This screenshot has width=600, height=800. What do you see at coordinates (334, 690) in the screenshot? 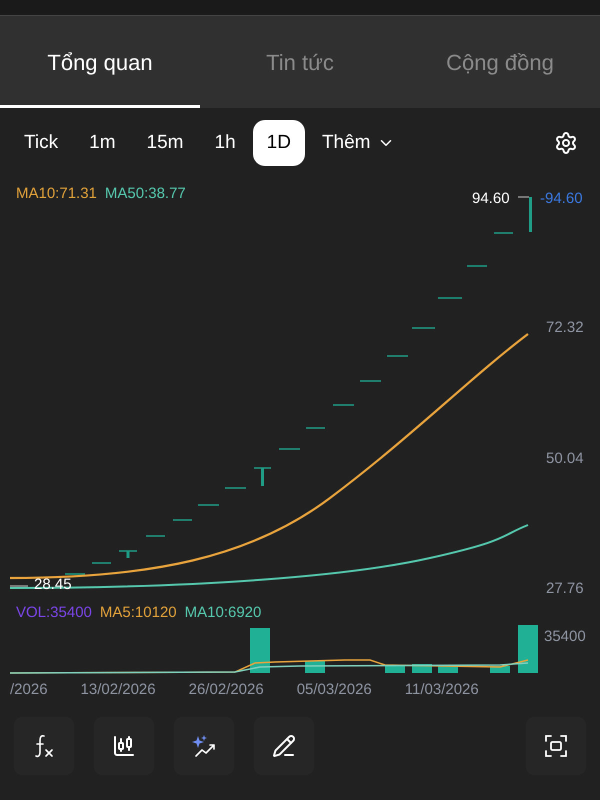
I see `date-axis-label: 05/03/2026` at bounding box center [334, 690].